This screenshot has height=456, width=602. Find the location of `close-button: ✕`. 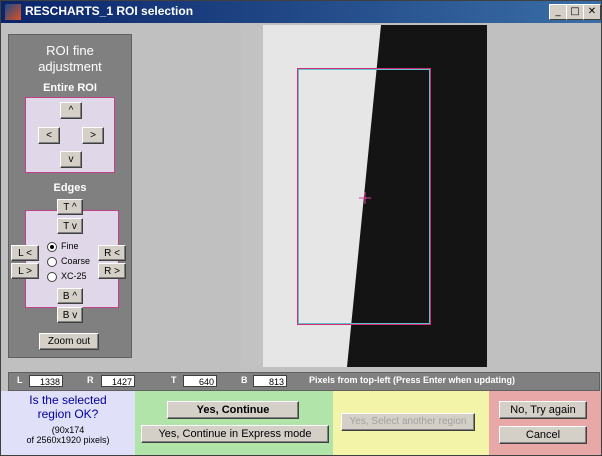

close-button: ✕ is located at coordinates (592, 12).